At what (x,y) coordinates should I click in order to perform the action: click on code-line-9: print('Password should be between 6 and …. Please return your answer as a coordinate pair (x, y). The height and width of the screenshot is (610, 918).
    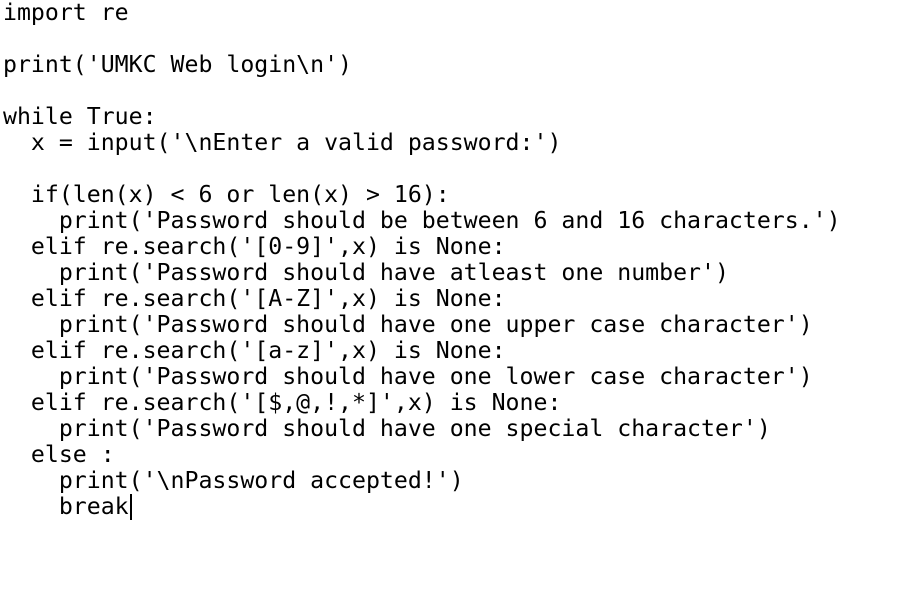
    Looking at the image, I should click on (460, 221).